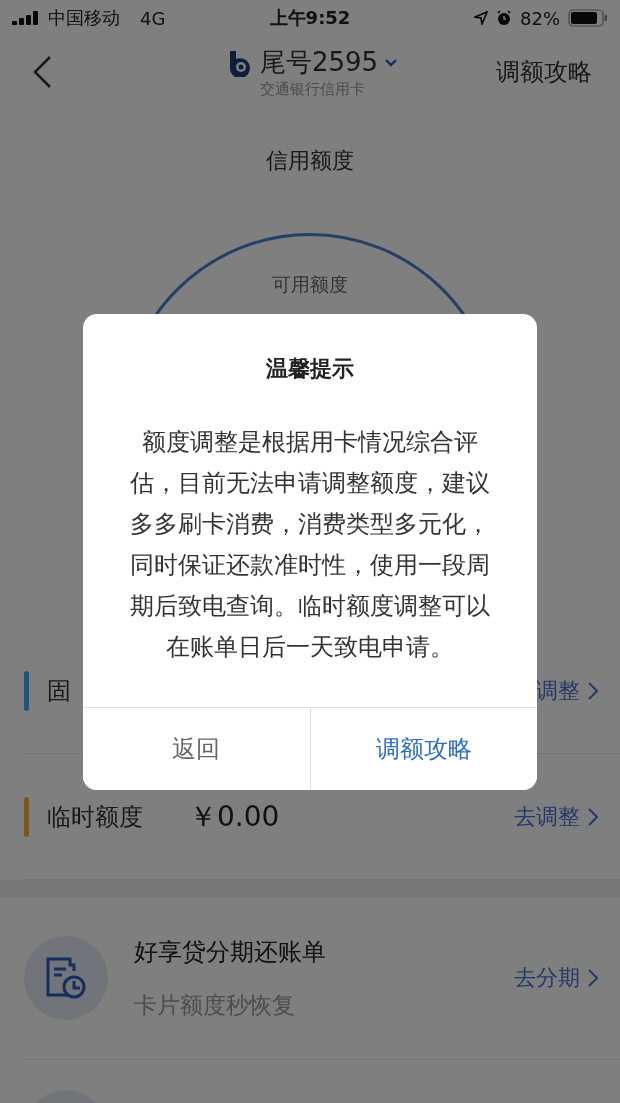 This screenshot has height=1103, width=620. Describe the element at coordinates (310, 161) in the screenshot. I see `section-title: 信用额度` at that location.